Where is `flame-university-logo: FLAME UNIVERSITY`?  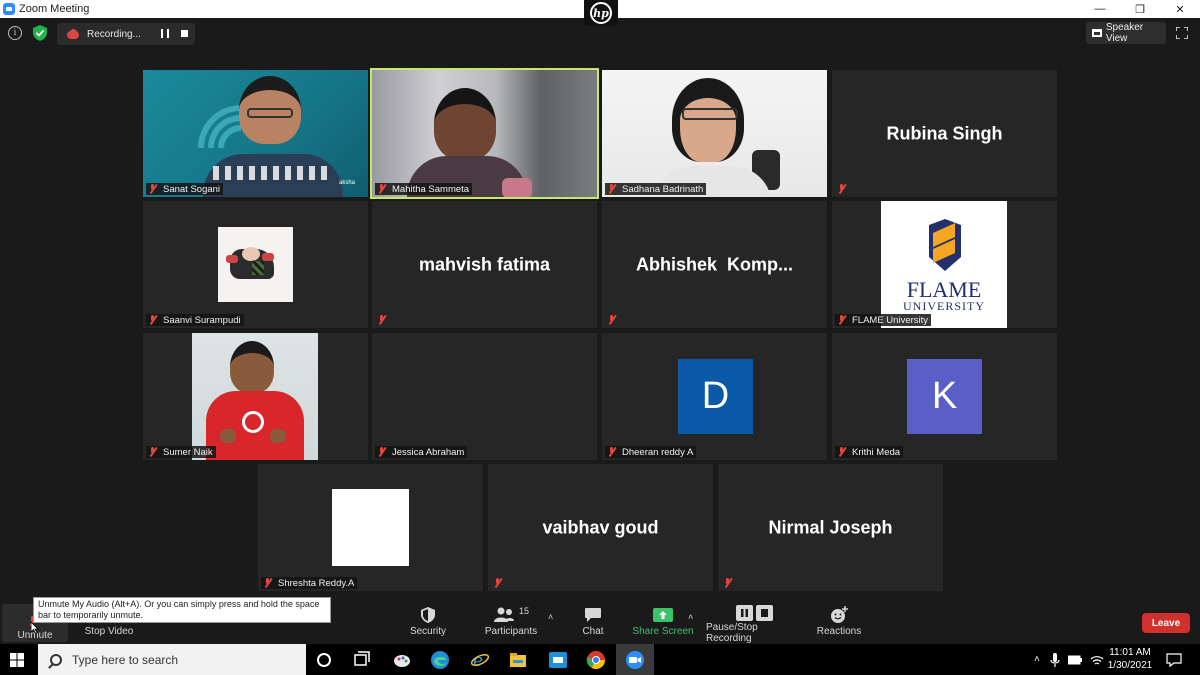 flame-university-logo: FLAME UNIVERSITY is located at coordinates (944, 264).